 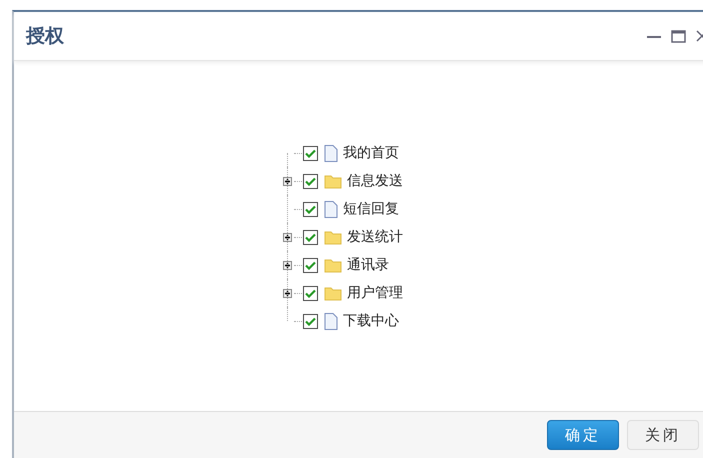 I want to click on tree-item-label: 信息发送, so click(x=375, y=181).